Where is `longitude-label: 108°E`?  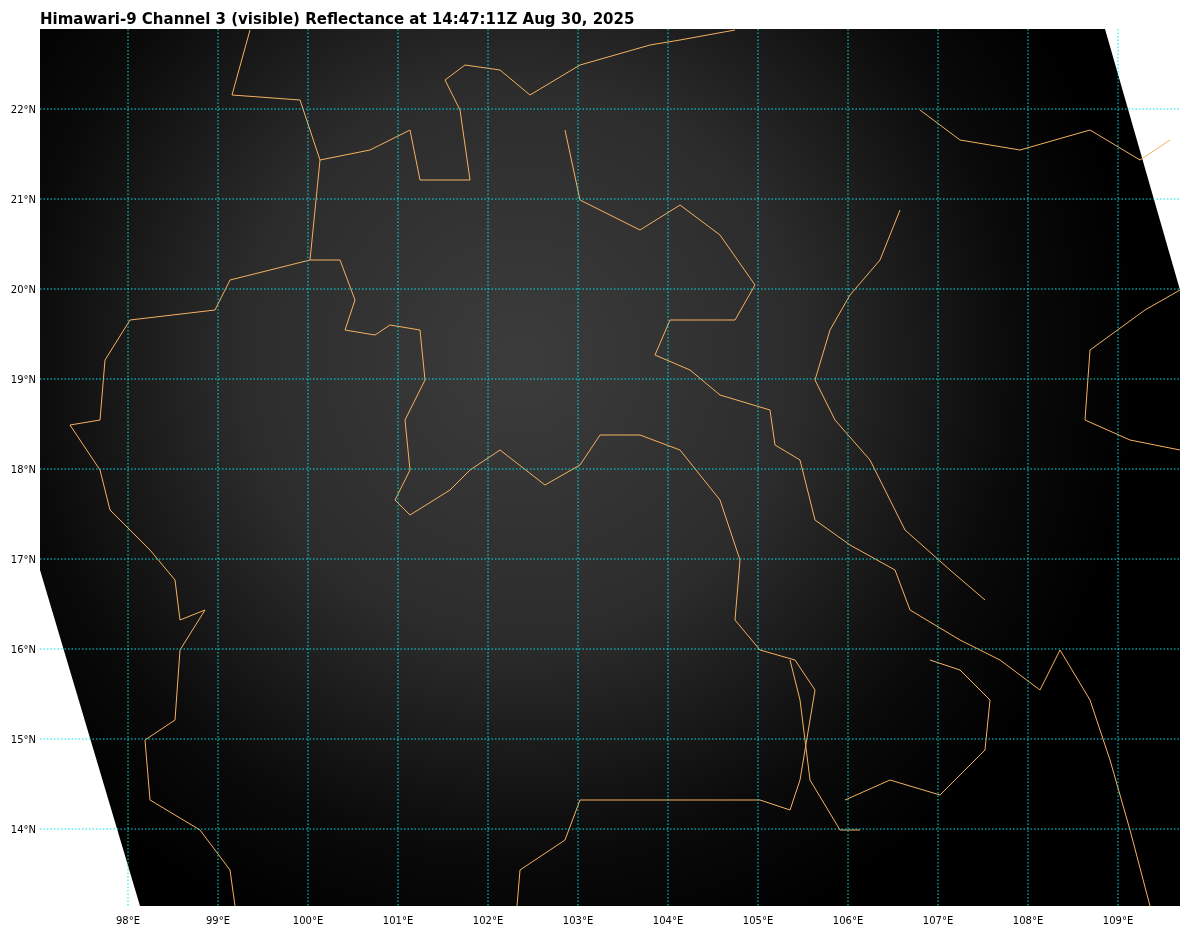 longitude-label: 108°E is located at coordinates (1028, 920).